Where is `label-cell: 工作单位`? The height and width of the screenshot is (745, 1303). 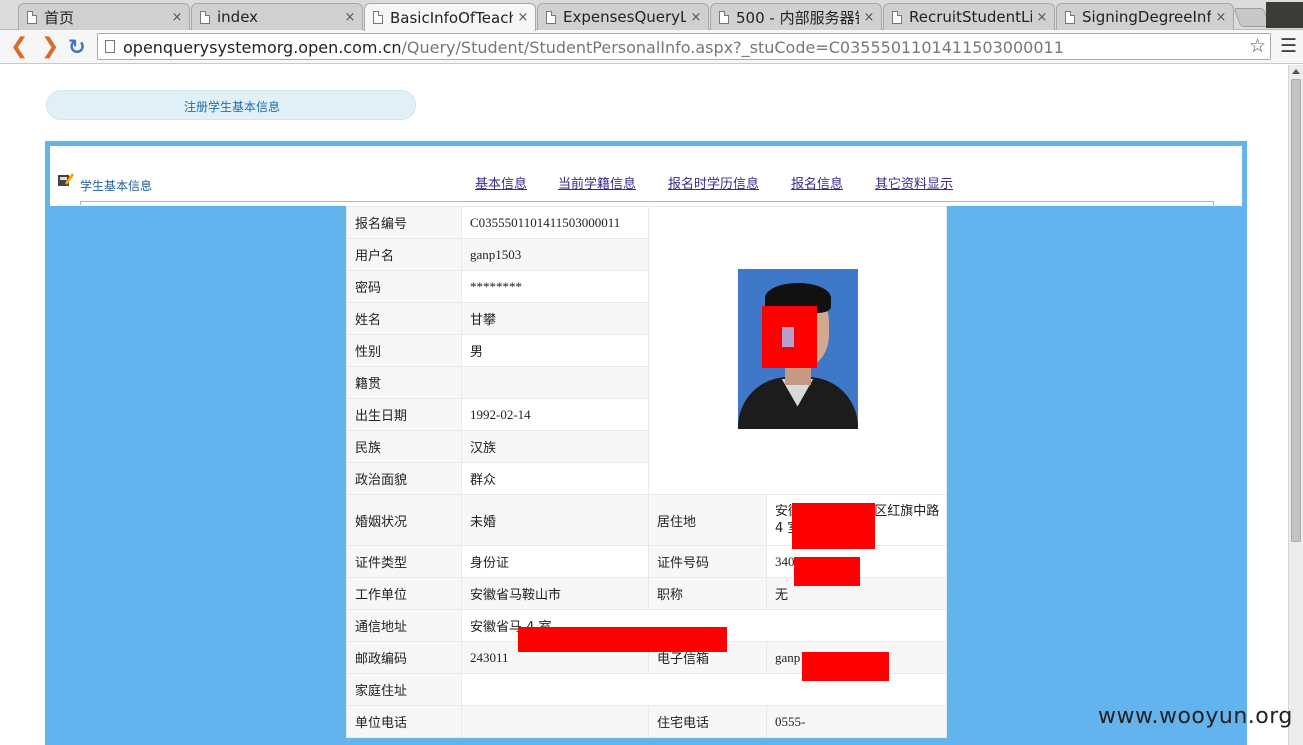
label-cell: 工作单位 is located at coordinates (404, 593).